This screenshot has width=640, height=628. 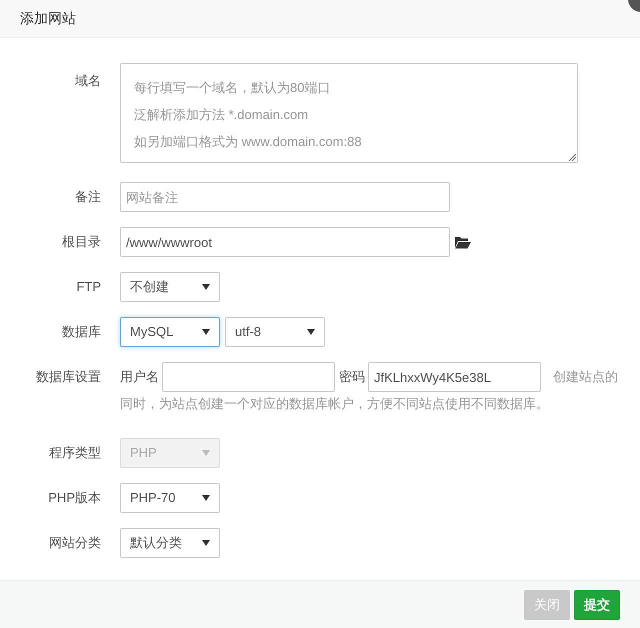 I want to click on field-label: 数据库, so click(x=81, y=332).